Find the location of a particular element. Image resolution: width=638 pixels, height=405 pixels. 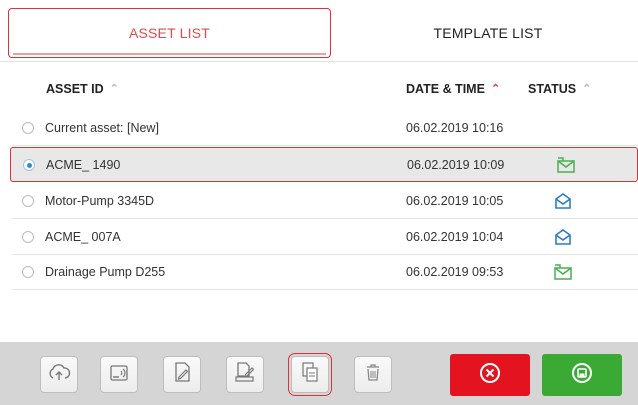

tab-asset-list-label: ASSET LIST is located at coordinates (169, 33).